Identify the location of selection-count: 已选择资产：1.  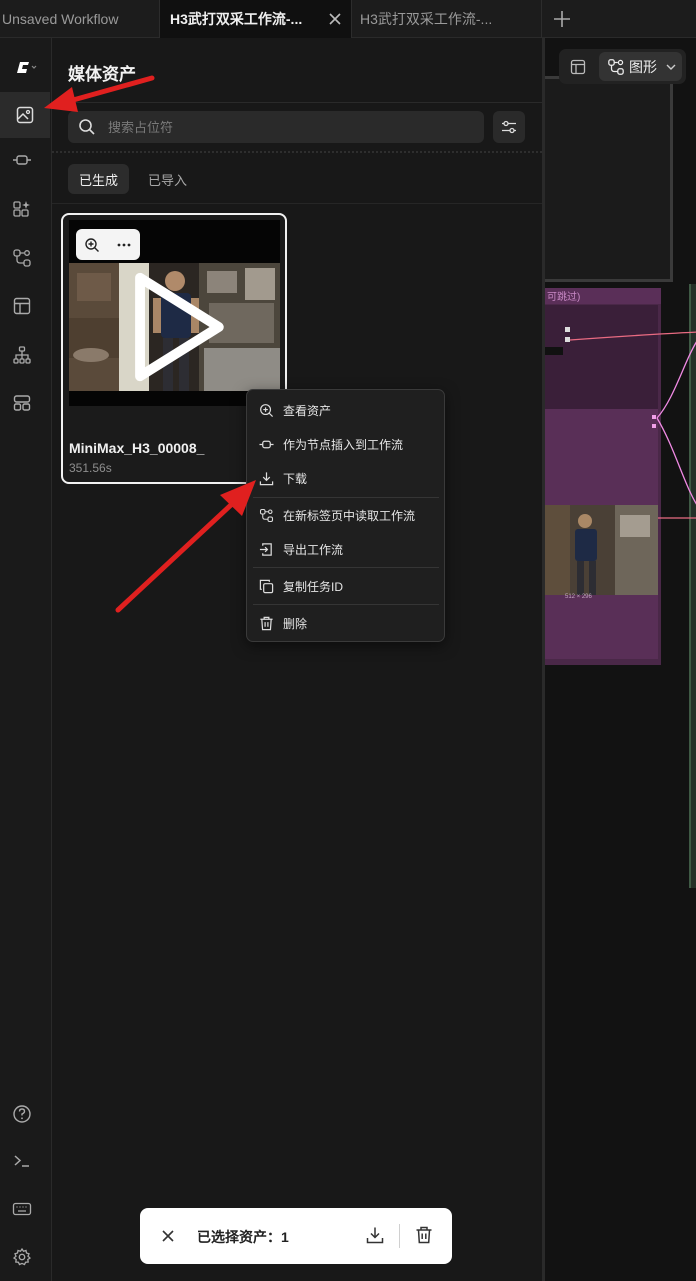
(243, 1237).